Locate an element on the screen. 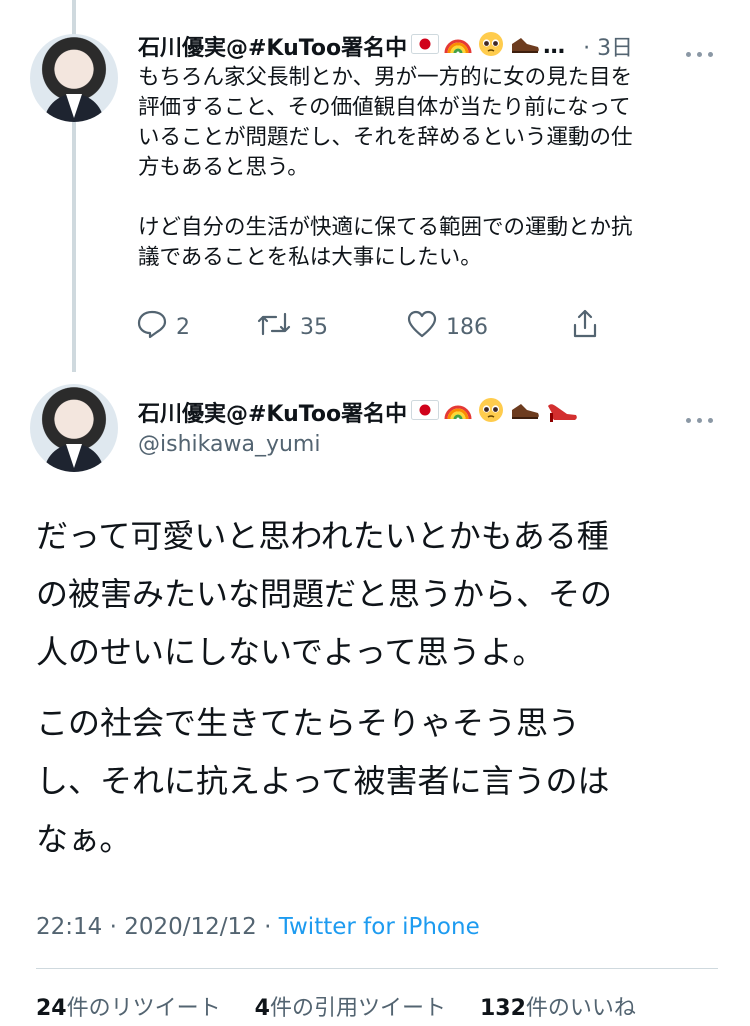 The height and width of the screenshot is (1026, 750). engagement-stats: 24件のリツイート 4件の引用ツイート 132件のいいね is located at coordinates (336, 1006).